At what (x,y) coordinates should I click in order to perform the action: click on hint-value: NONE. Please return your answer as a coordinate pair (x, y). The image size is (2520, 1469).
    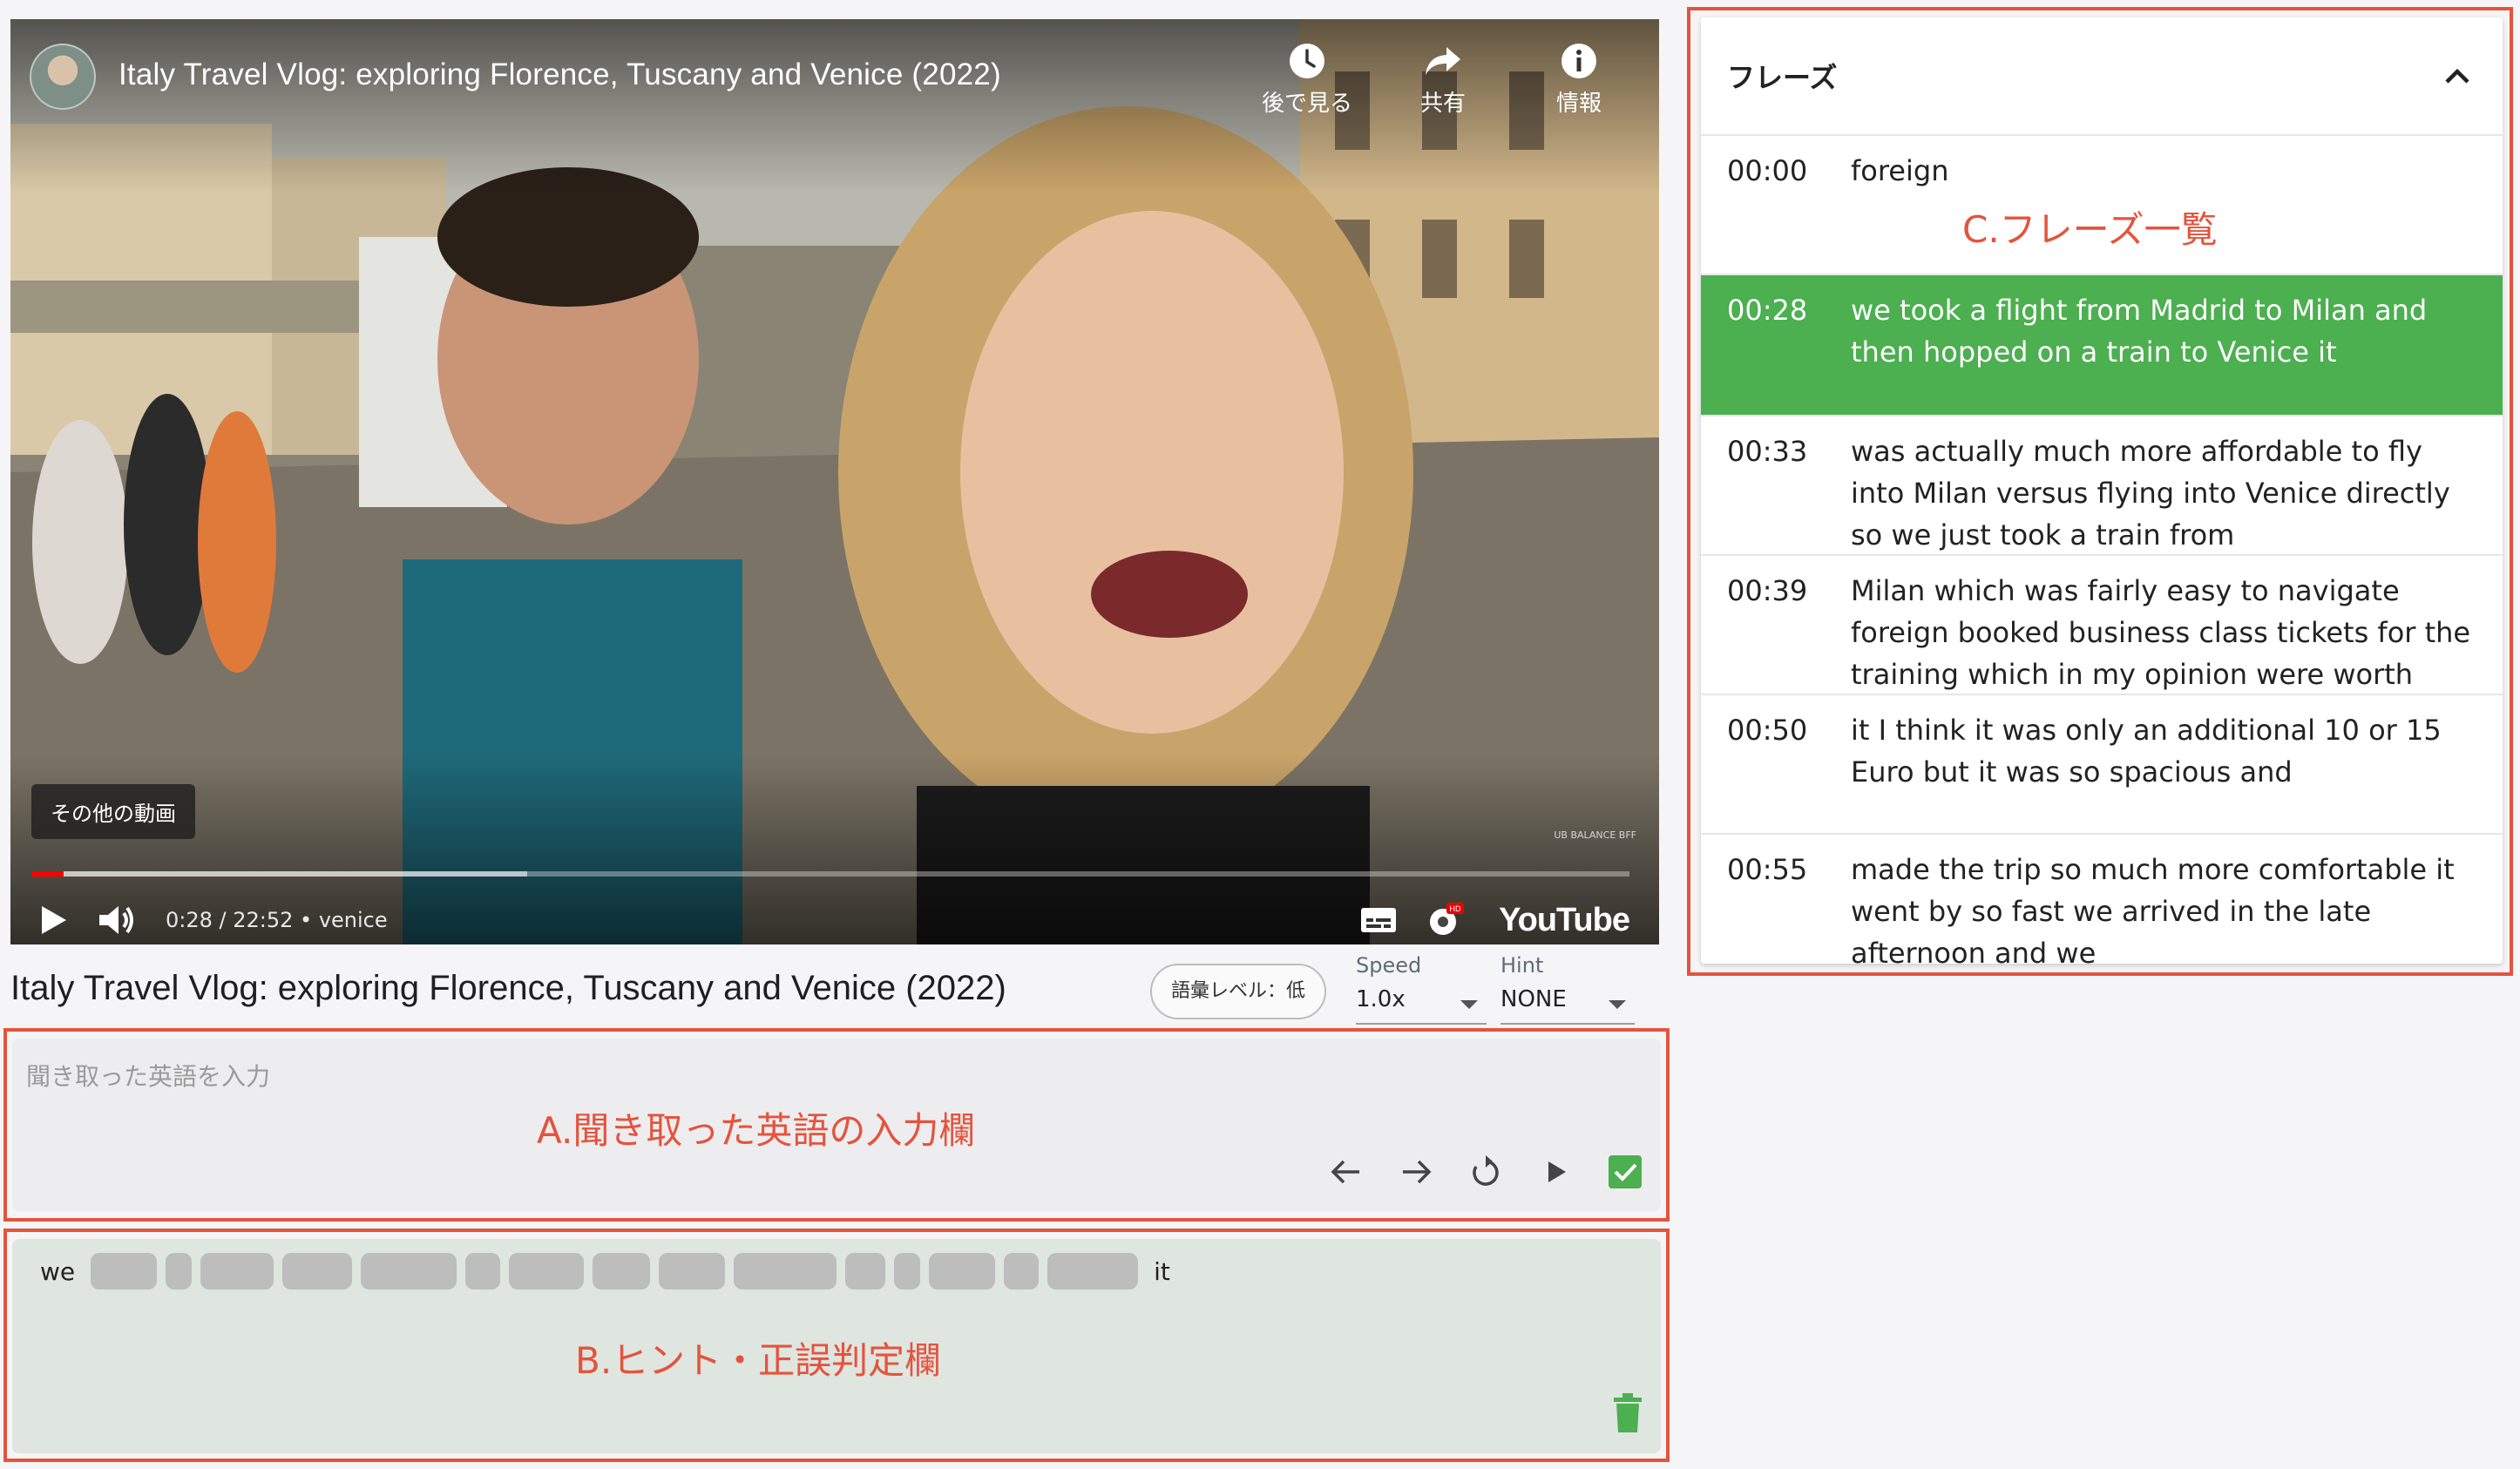
    Looking at the image, I should click on (1567, 1005).